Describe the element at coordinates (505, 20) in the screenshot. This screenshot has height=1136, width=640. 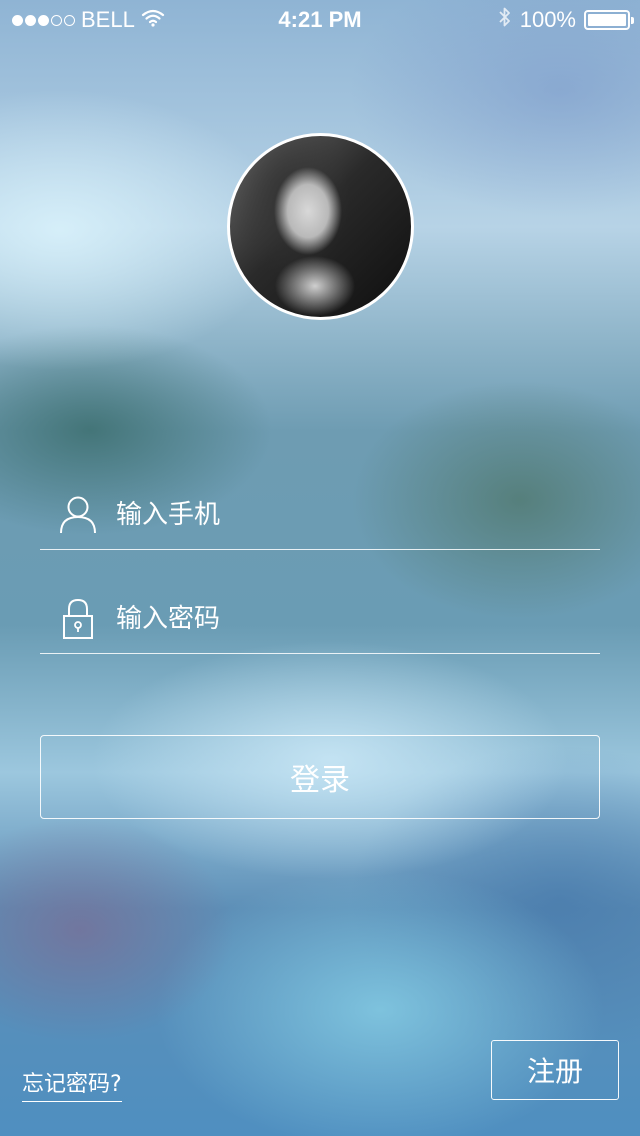
I see `bluetooth-icon` at that location.